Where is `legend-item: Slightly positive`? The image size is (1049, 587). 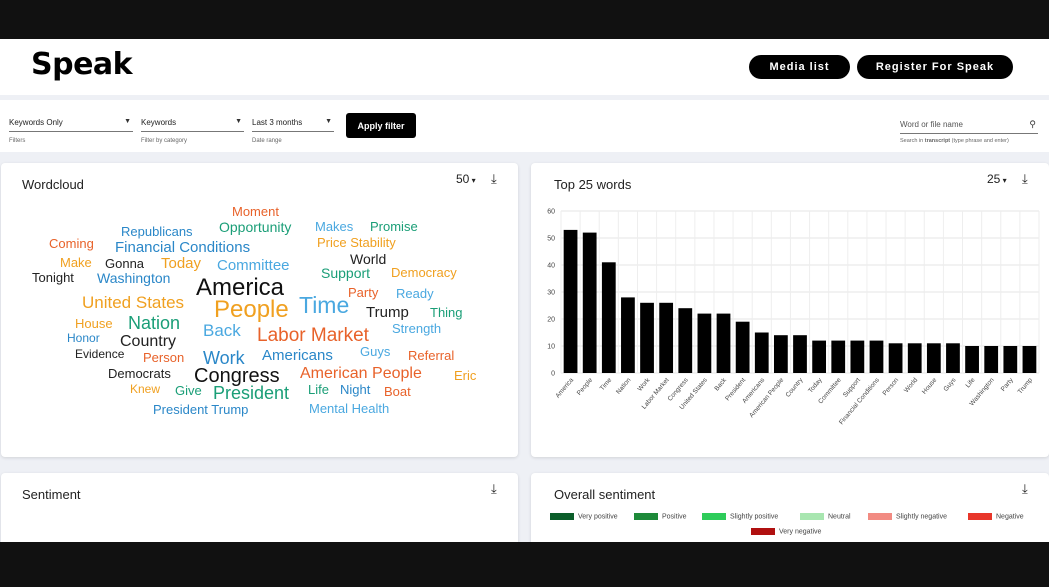
legend-item: Slightly positive is located at coordinates (740, 516).